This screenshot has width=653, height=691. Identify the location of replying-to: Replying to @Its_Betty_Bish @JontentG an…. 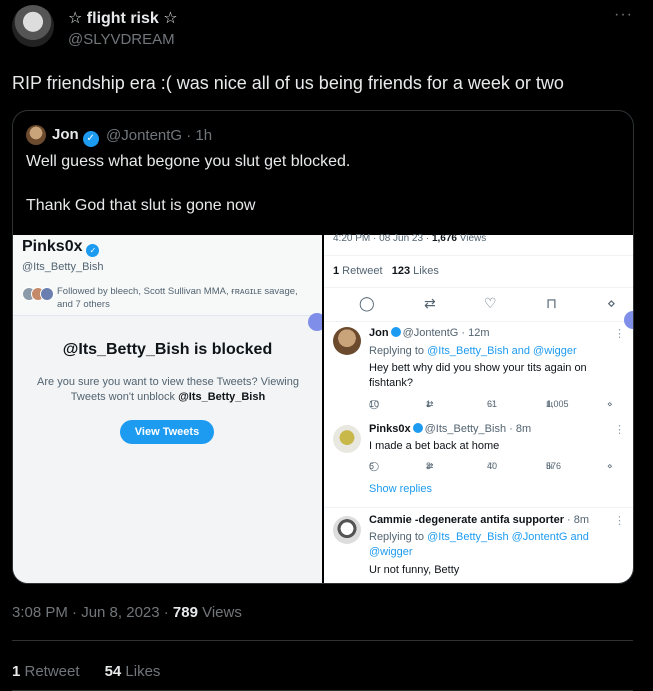
(479, 544).